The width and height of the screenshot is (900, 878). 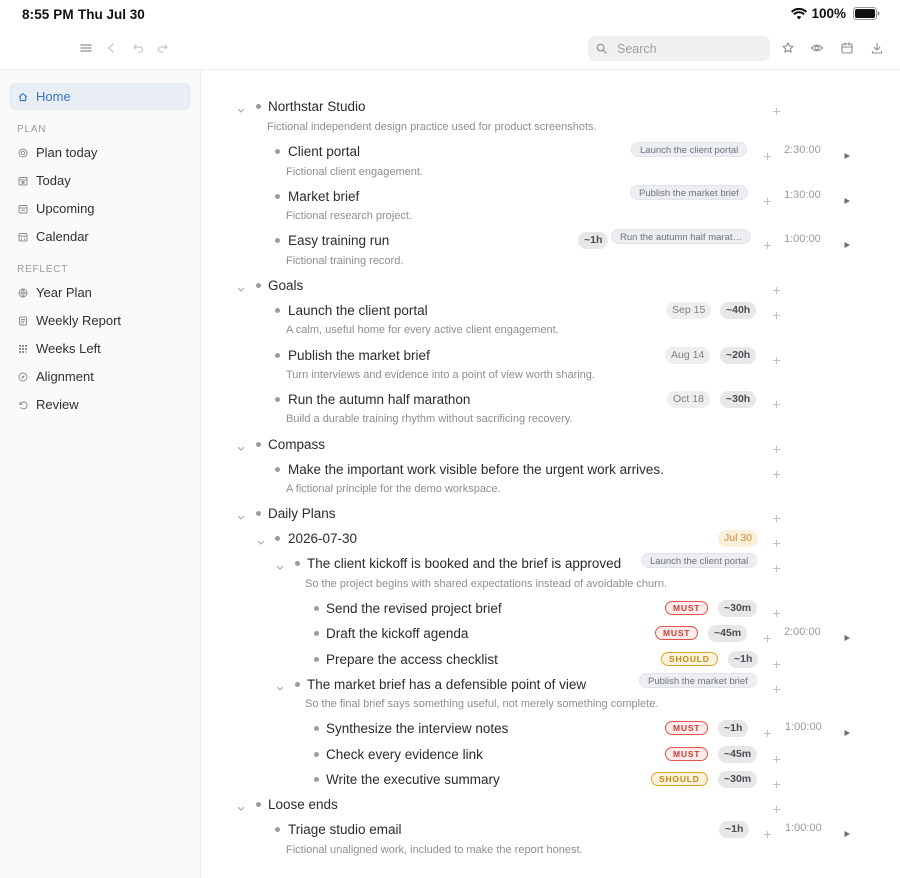 What do you see at coordinates (138, 48) in the screenshot?
I see `undo-button` at bounding box center [138, 48].